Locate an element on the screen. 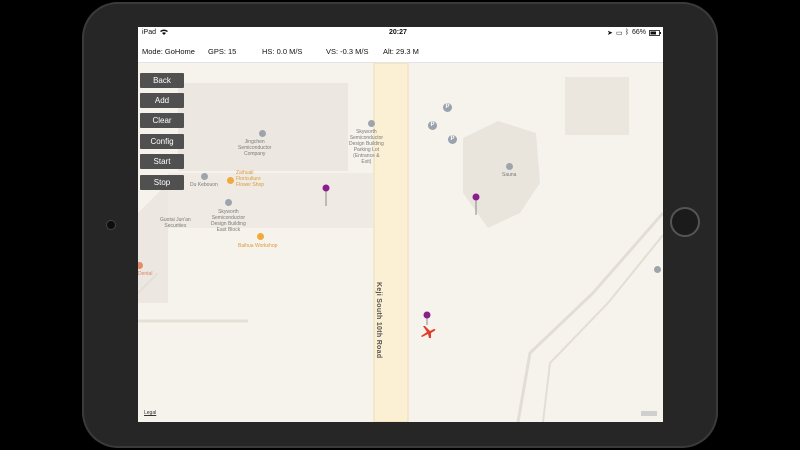 Image resolution: width=800 pixels, height=450 pixels. poi-company-icon is located at coordinates (262, 133).